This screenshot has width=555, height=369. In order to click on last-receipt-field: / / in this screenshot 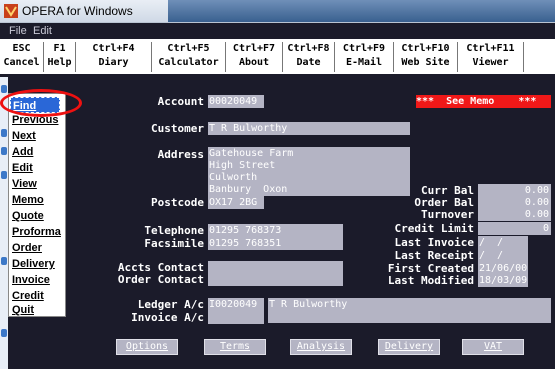, I will do `click(503, 255)`.